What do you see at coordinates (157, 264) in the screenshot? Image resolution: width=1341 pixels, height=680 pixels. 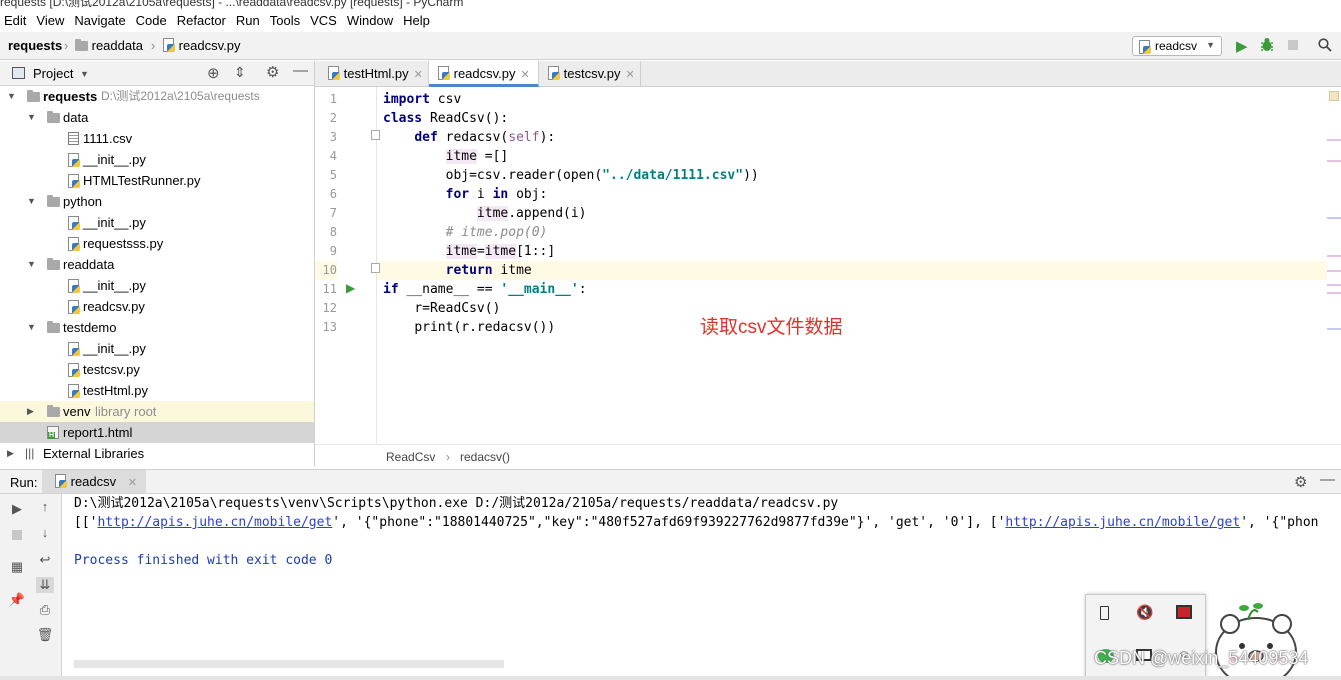 I see `tree-item-readdata: ▼ readdata` at bounding box center [157, 264].